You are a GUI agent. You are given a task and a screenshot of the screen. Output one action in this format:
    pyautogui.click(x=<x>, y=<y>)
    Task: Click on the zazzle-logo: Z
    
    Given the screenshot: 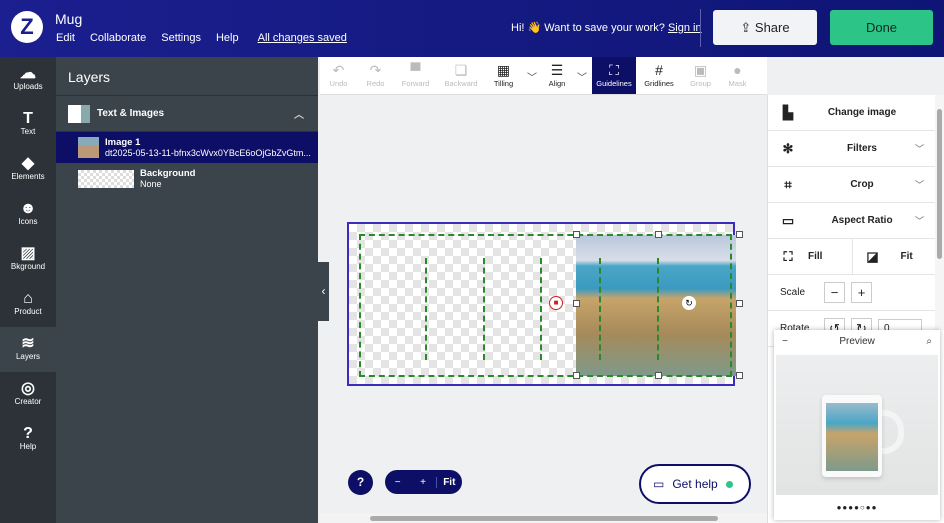 What is the action you would take?
    pyautogui.click(x=27, y=27)
    